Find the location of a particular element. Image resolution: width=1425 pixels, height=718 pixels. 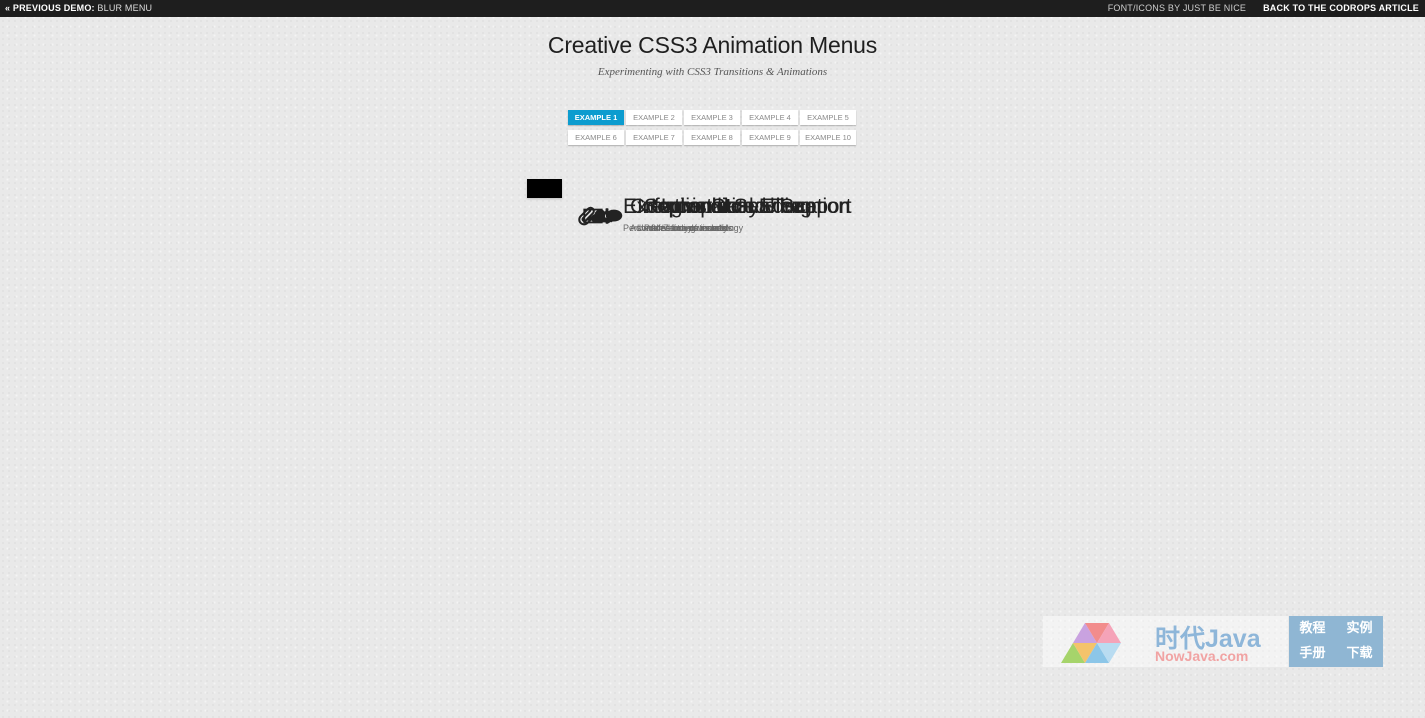

menu-item-unconditional-support: Unconditional Support 24/7 for you needs is located at coordinates (703, 206).